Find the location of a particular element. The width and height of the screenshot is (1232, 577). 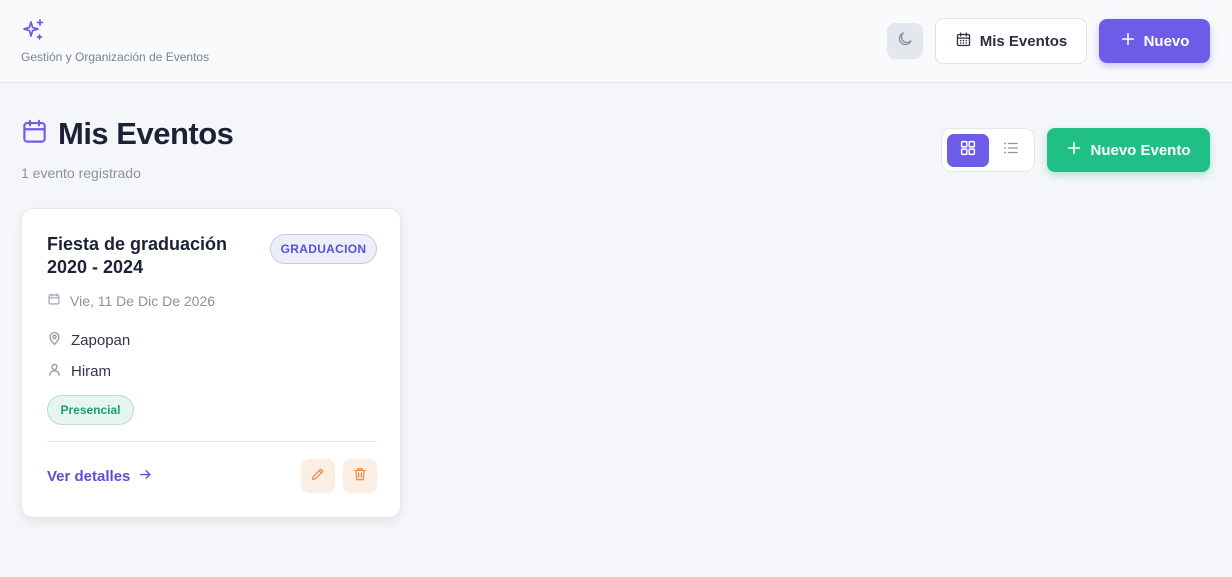

event-count: 1 evento registrado is located at coordinates (81, 173).